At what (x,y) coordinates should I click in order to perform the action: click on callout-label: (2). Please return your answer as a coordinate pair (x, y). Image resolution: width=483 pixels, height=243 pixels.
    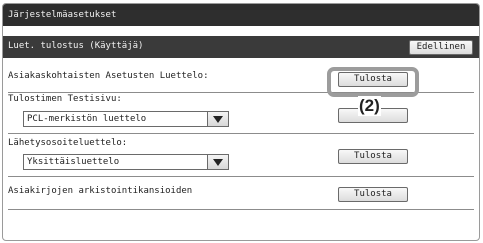
    Looking at the image, I should click on (369, 106).